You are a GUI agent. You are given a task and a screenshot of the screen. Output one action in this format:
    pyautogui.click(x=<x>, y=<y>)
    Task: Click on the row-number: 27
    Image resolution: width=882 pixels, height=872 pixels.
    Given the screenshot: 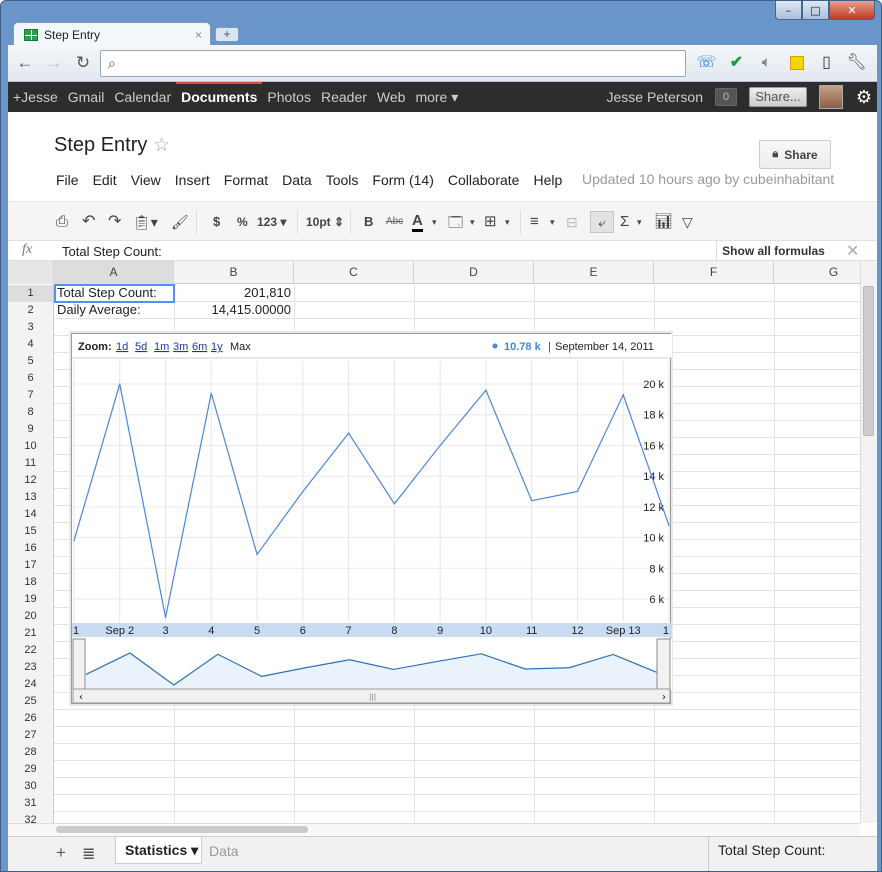 What is the action you would take?
    pyautogui.click(x=31, y=735)
    